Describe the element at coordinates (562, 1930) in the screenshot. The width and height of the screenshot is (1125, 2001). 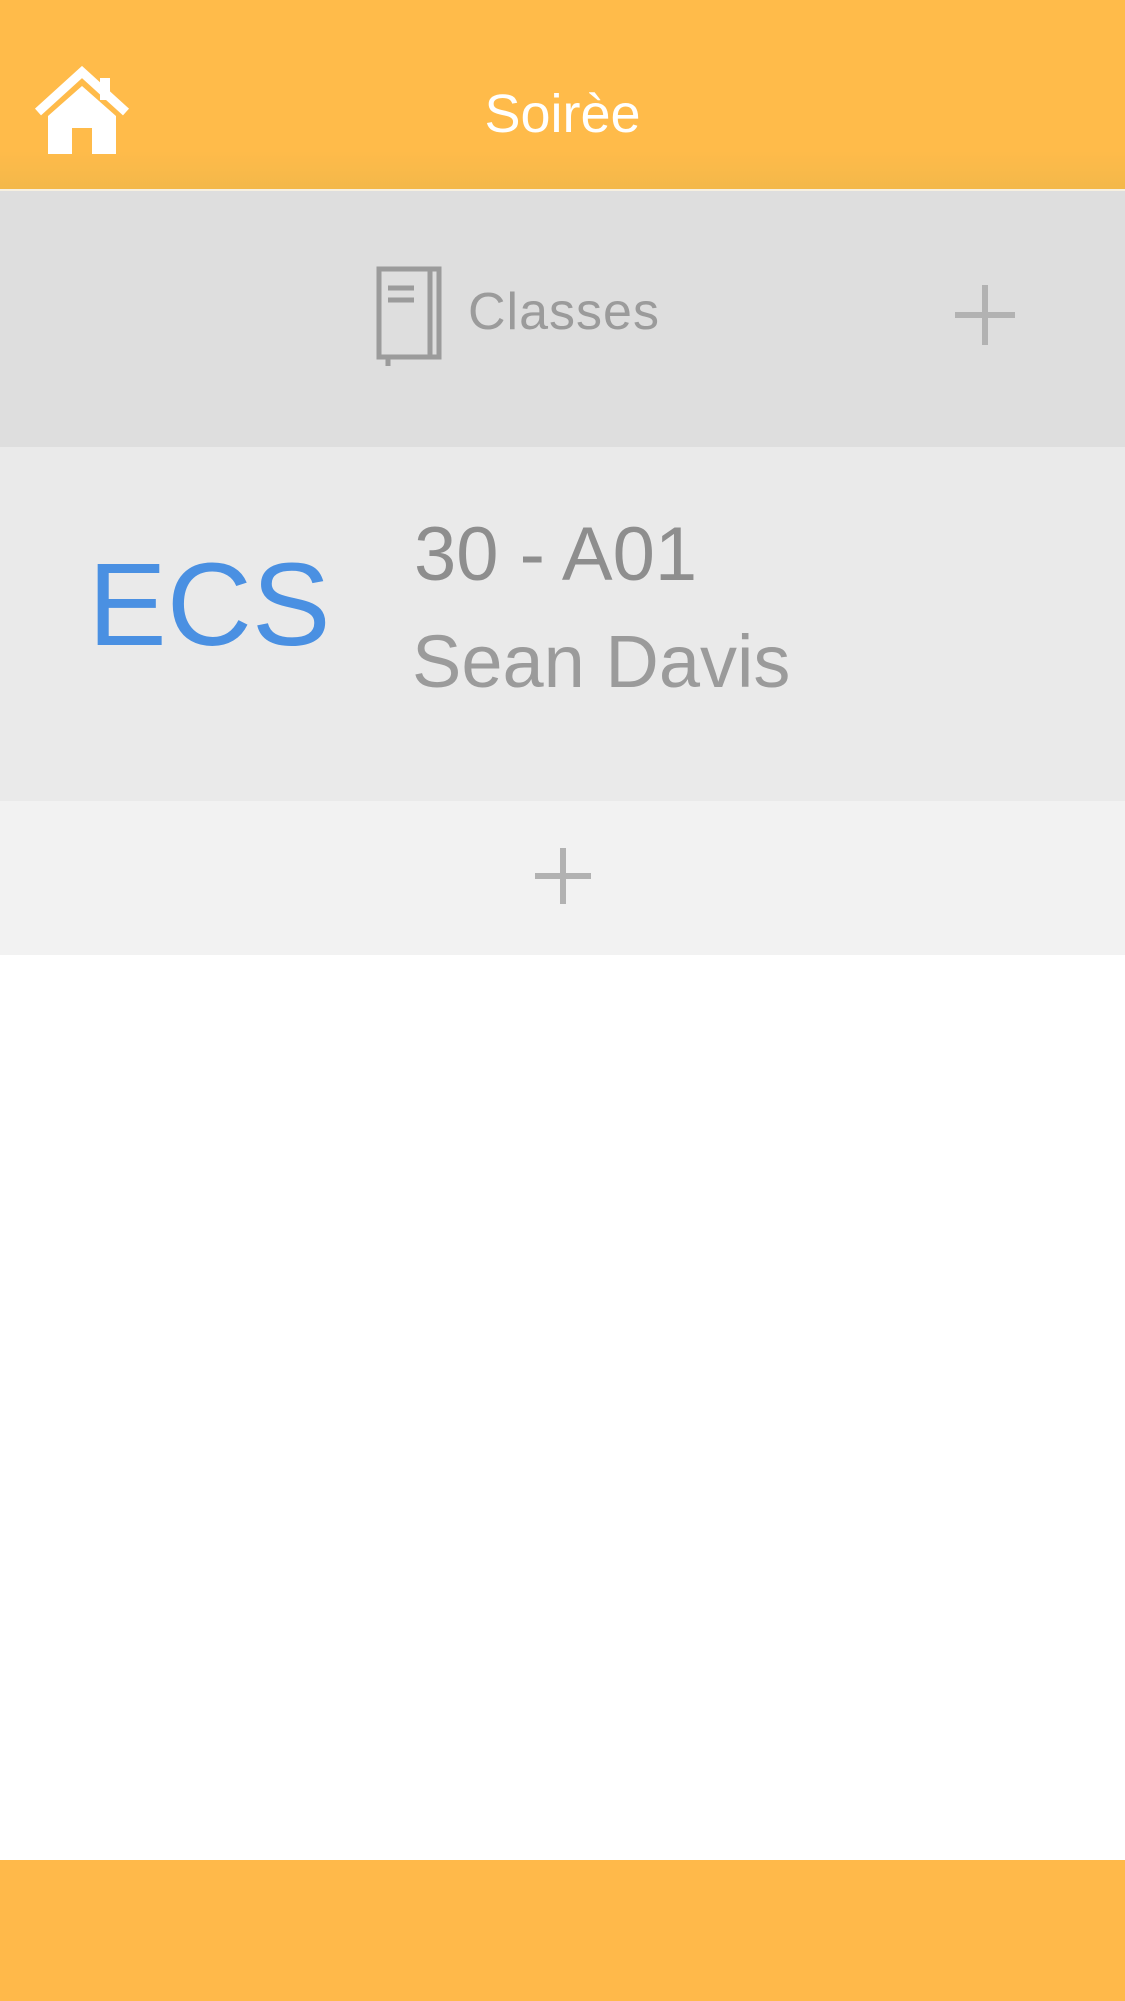
I see `tab-bar` at that location.